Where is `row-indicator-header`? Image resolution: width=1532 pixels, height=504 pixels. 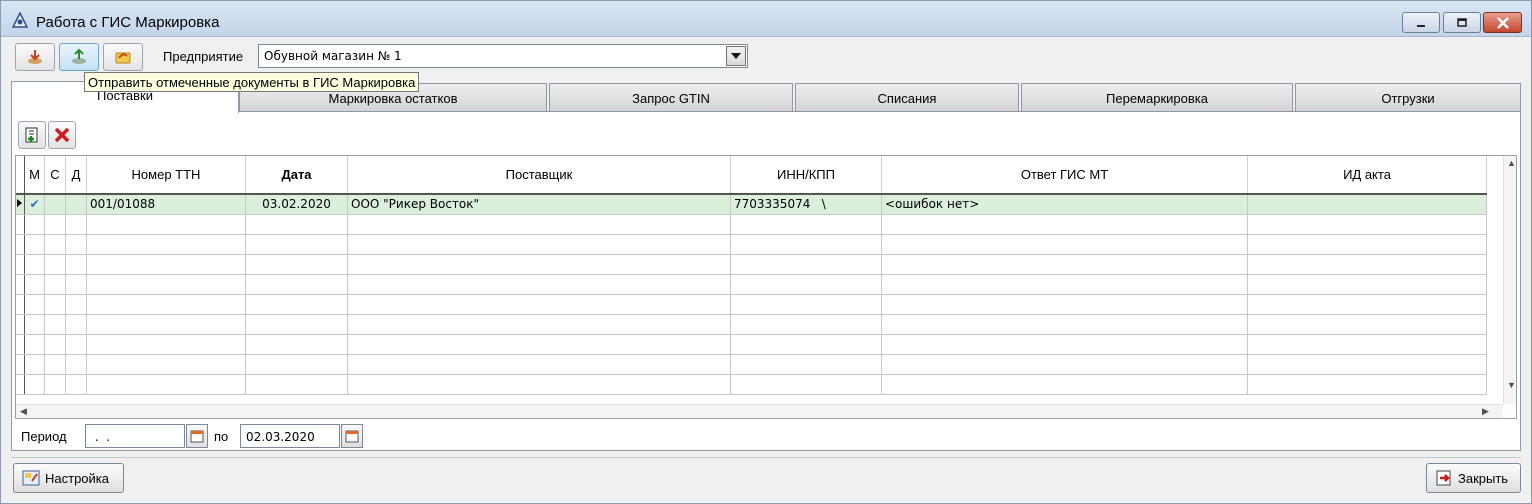 row-indicator-header is located at coordinates (20, 175).